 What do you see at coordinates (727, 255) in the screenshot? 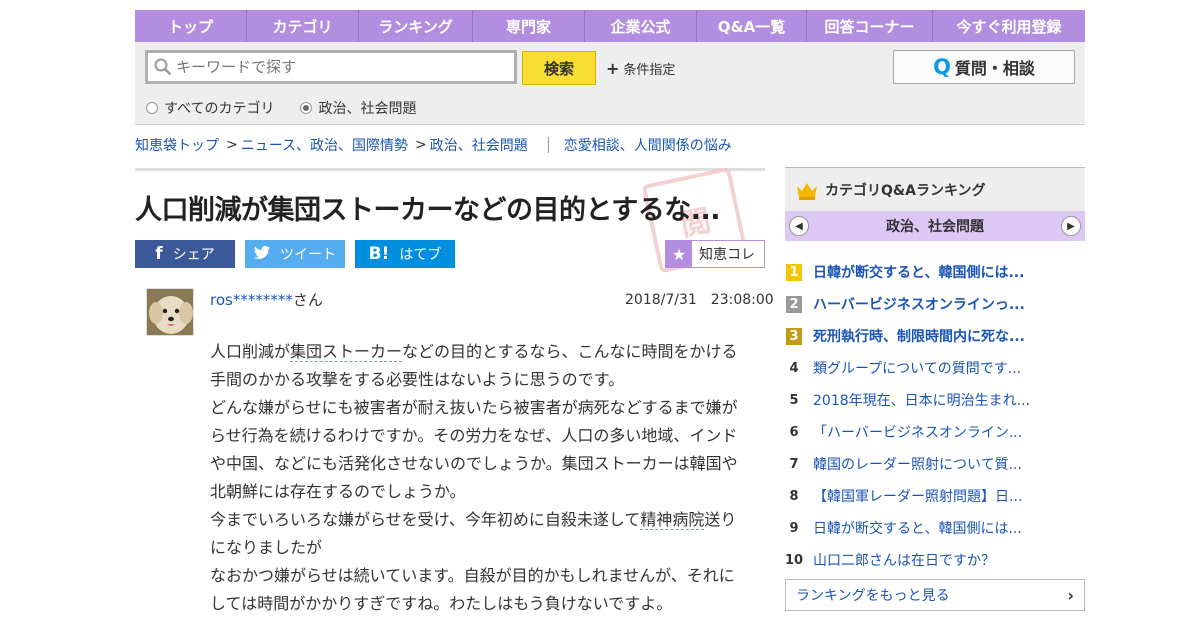
I see `chie-collection-label: 知恵コレ` at bounding box center [727, 255].